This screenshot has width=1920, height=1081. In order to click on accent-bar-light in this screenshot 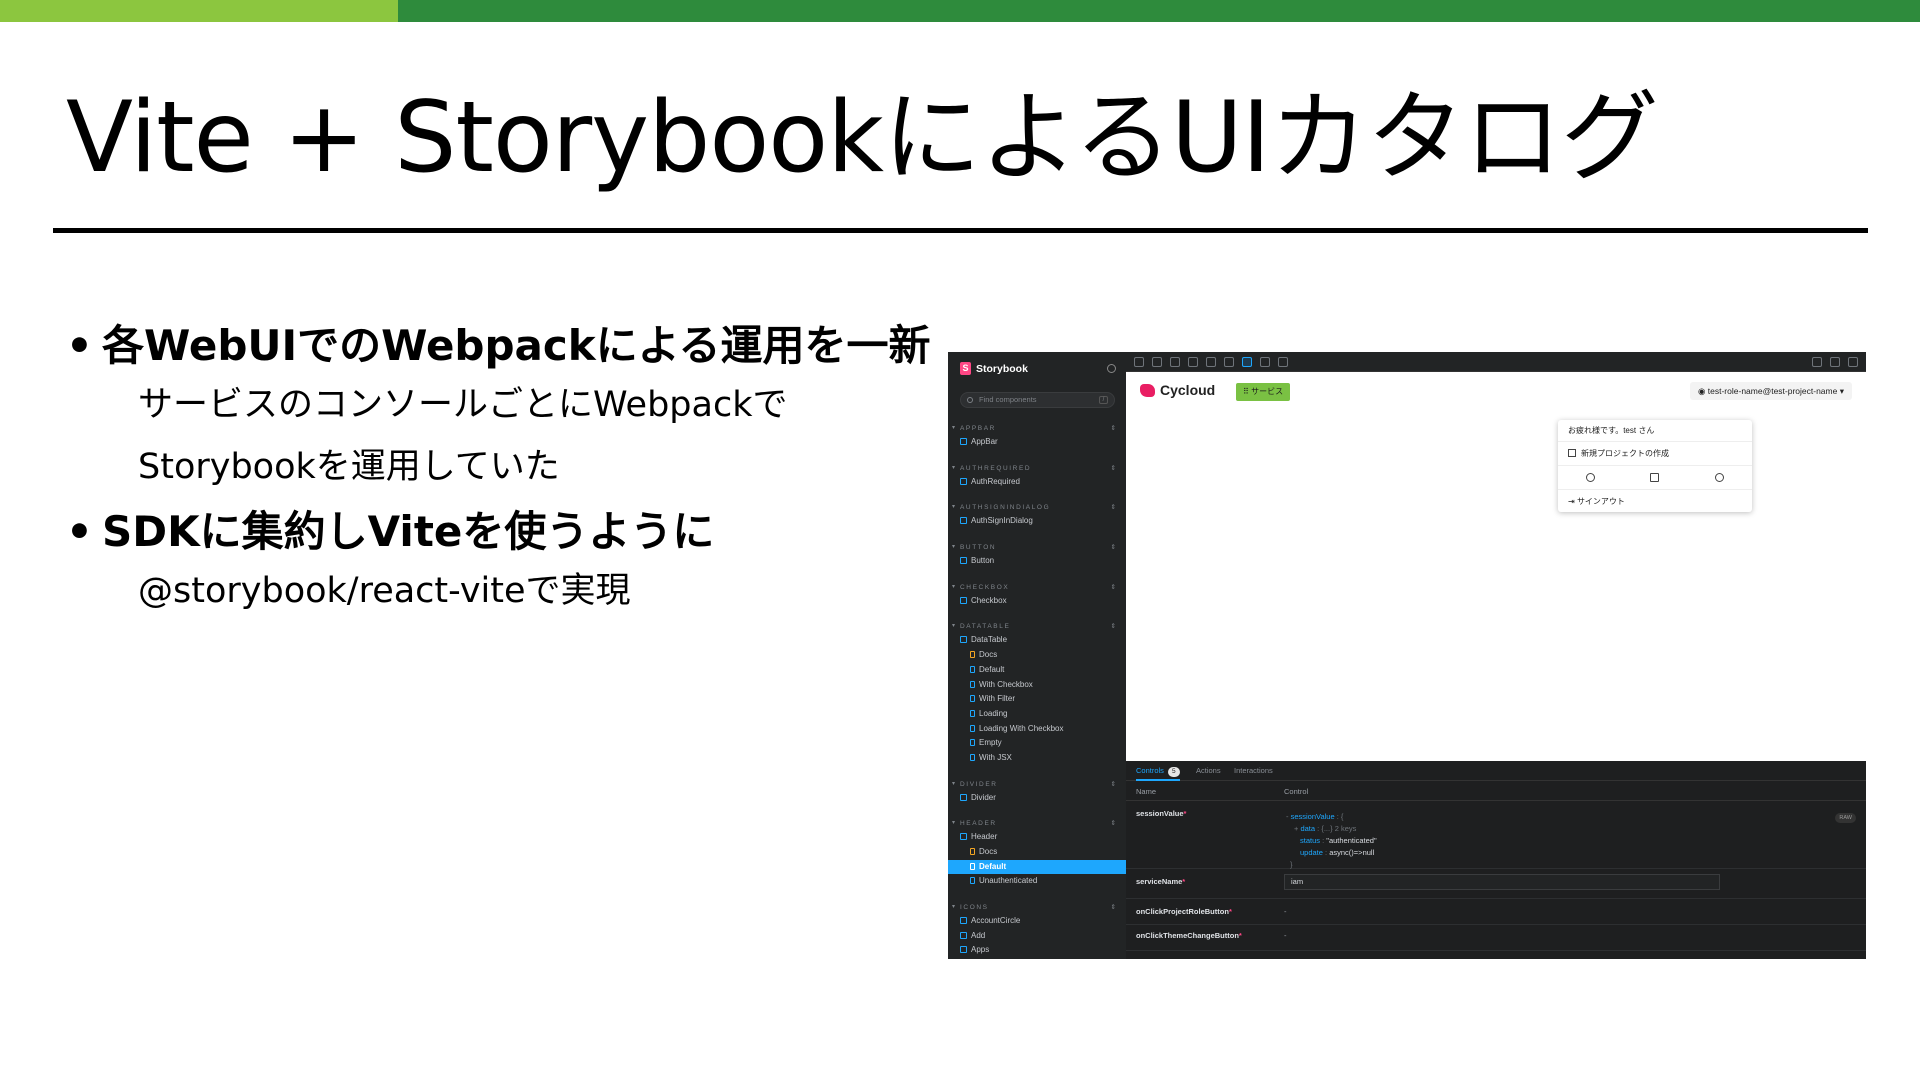, I will do `click(199, 11)`.